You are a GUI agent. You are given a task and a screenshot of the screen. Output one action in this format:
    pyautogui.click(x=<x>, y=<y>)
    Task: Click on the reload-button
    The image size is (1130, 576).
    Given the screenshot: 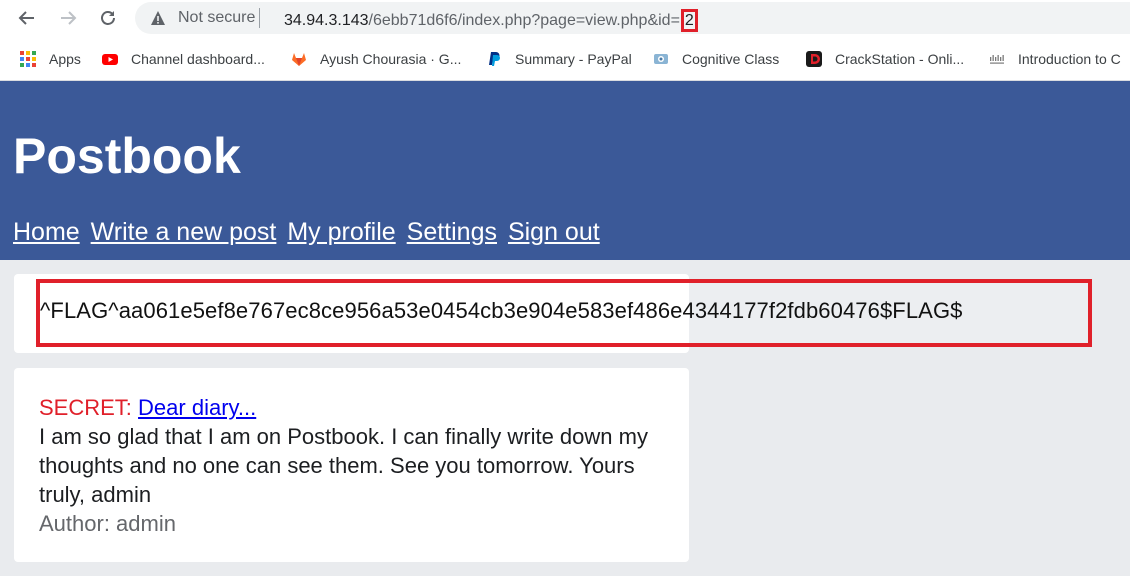 What is the action you would take?
    pyautogui.click(x=108, y=18)
    